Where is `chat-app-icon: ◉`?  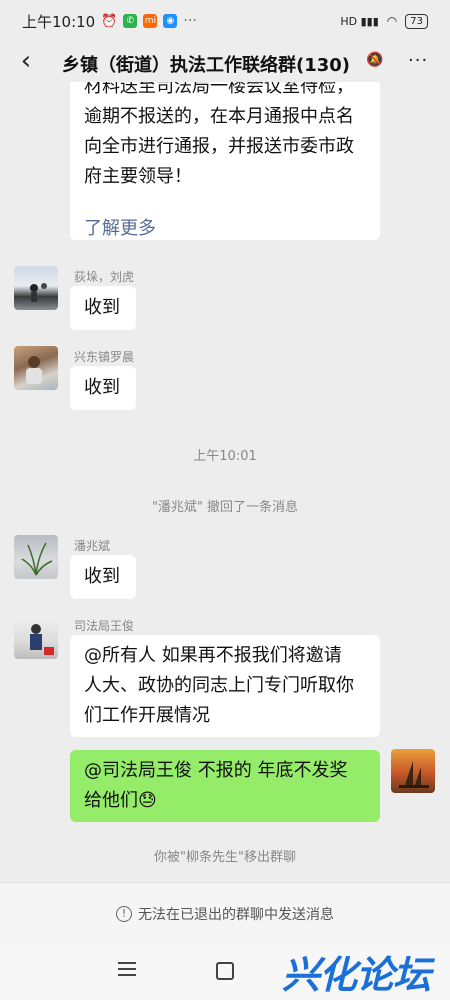
chat-app-icon: ◉ is located at coordinates (170, 21).